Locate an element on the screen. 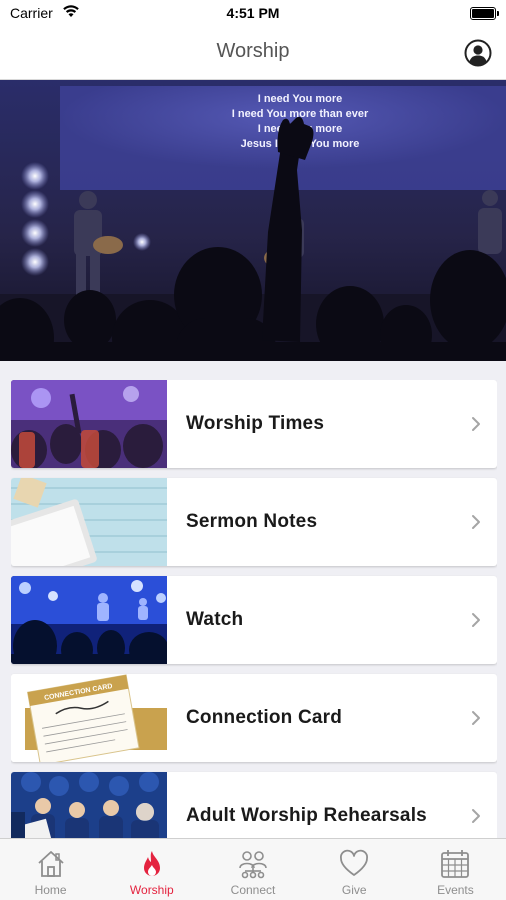  tab-label: Connect is located at coordinates (253, 890).